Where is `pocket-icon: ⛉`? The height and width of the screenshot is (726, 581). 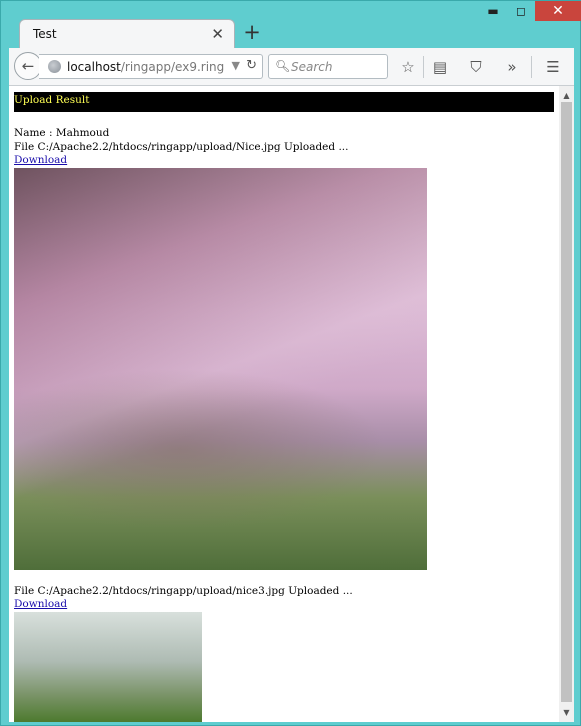 pocket-icon: ⛉ is located at coordinates (476, 67).